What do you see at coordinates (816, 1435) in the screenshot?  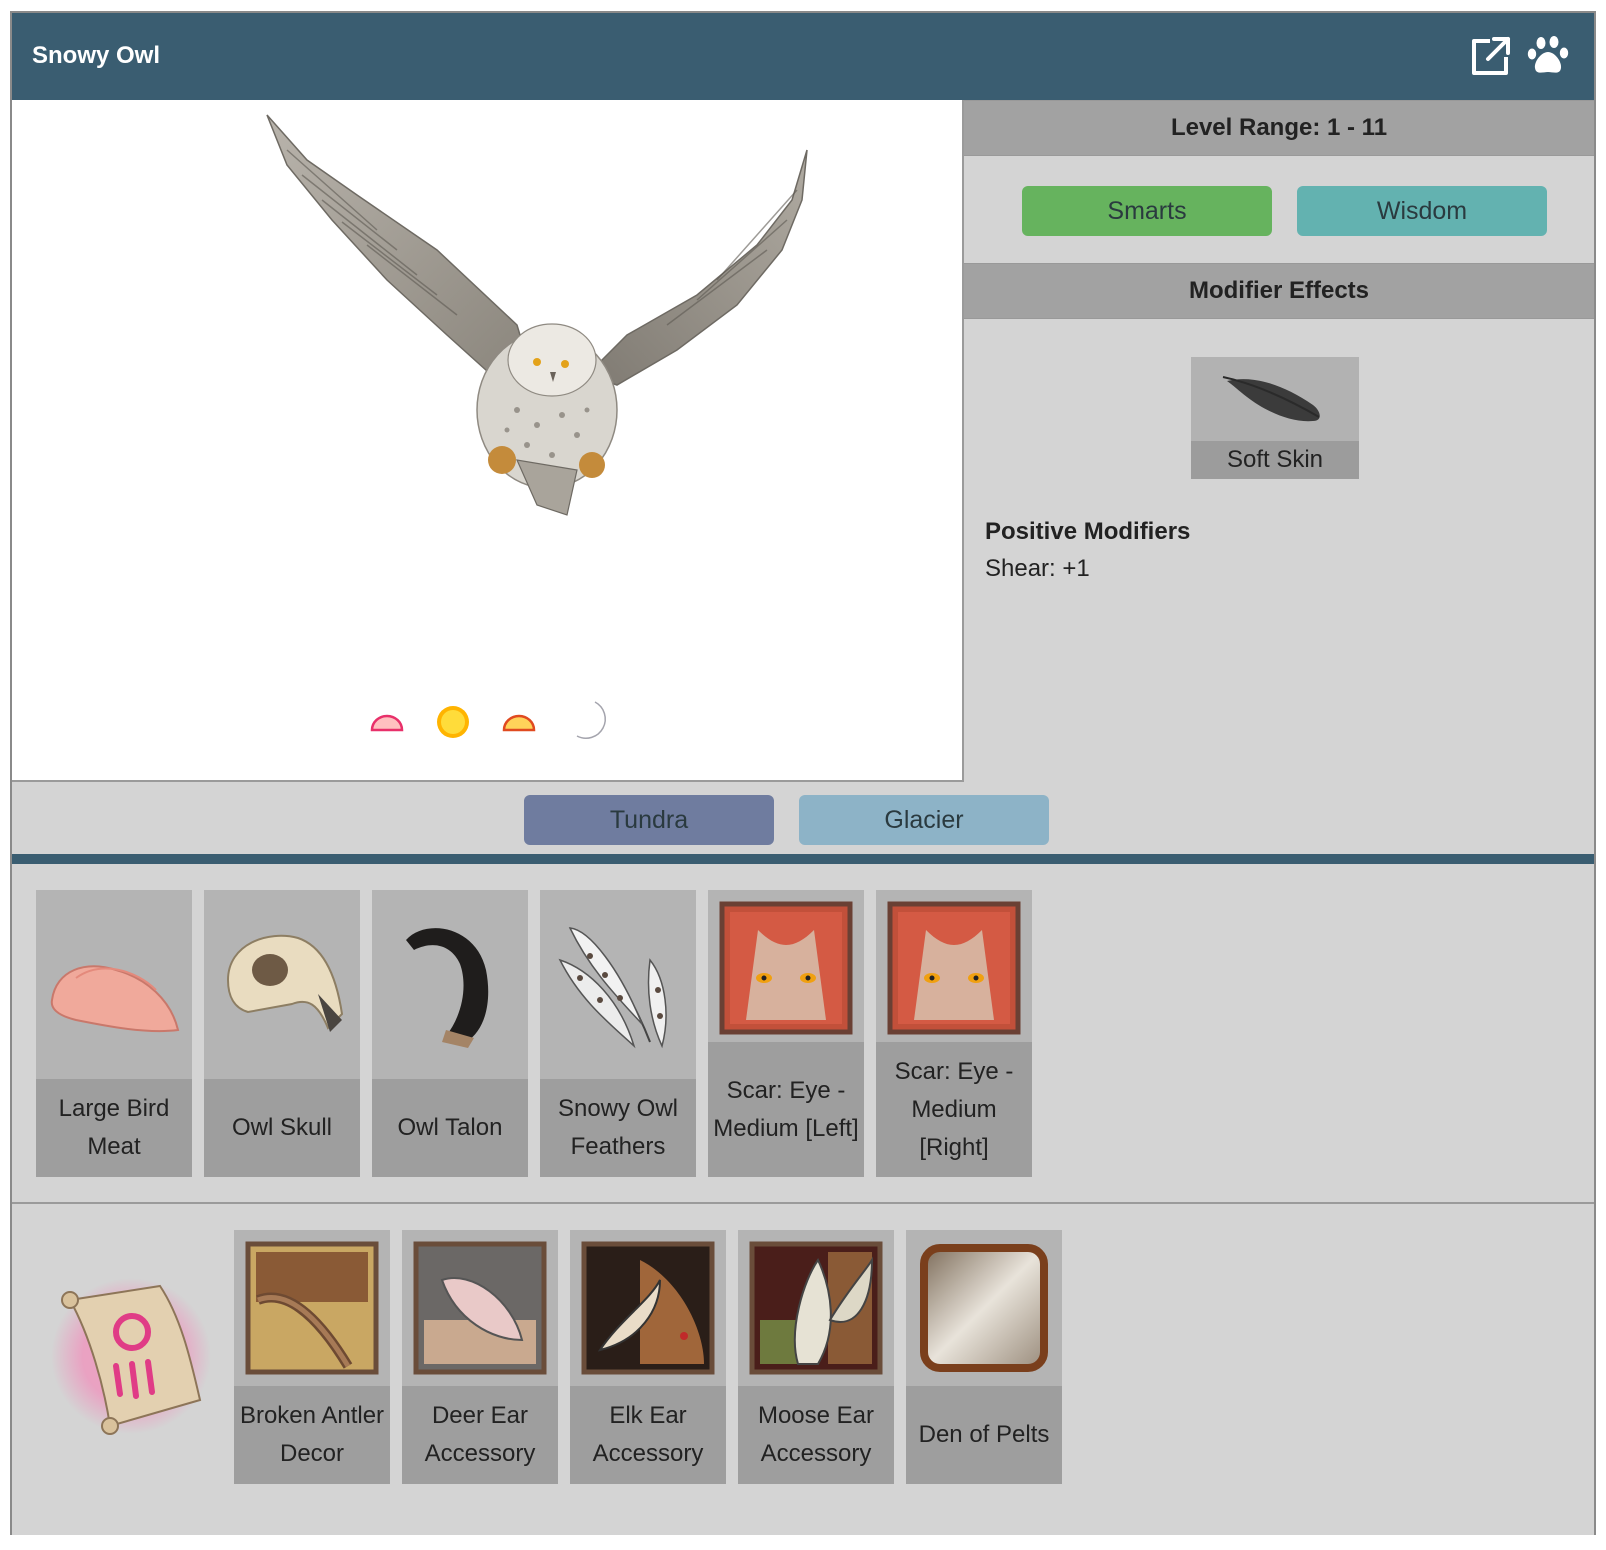 I see `reward-label: Moose Ear Accessory` at bounding box center [816, 1435].